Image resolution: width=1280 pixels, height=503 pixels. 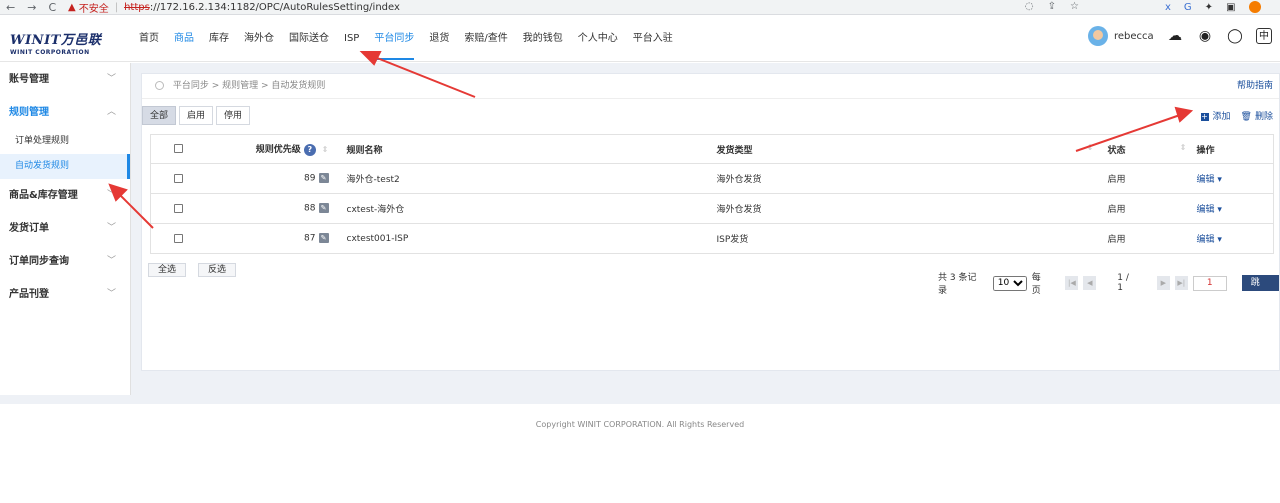 What do you see at coordinates (1072, 283) in the screenshot?
I see `first-page-button: |◀` at bounding box center [1072, 283].